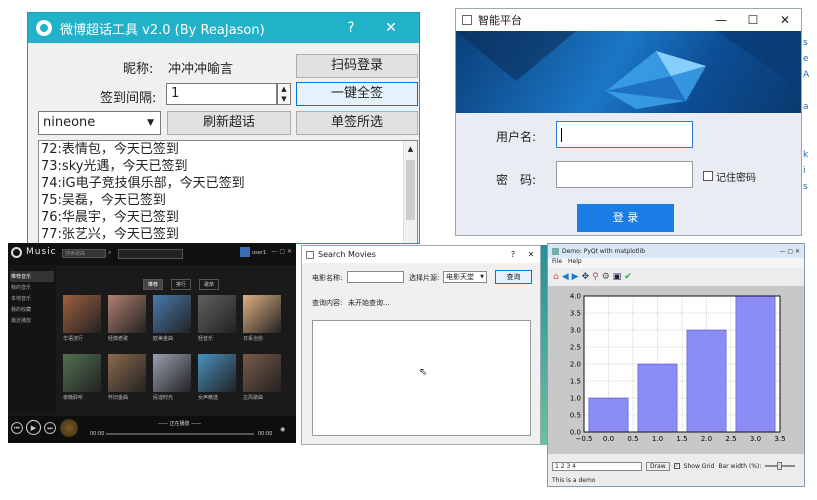 The width and height of the screenshot is (817, 500). I want to click on bar-width-slider, so click(780, 466).